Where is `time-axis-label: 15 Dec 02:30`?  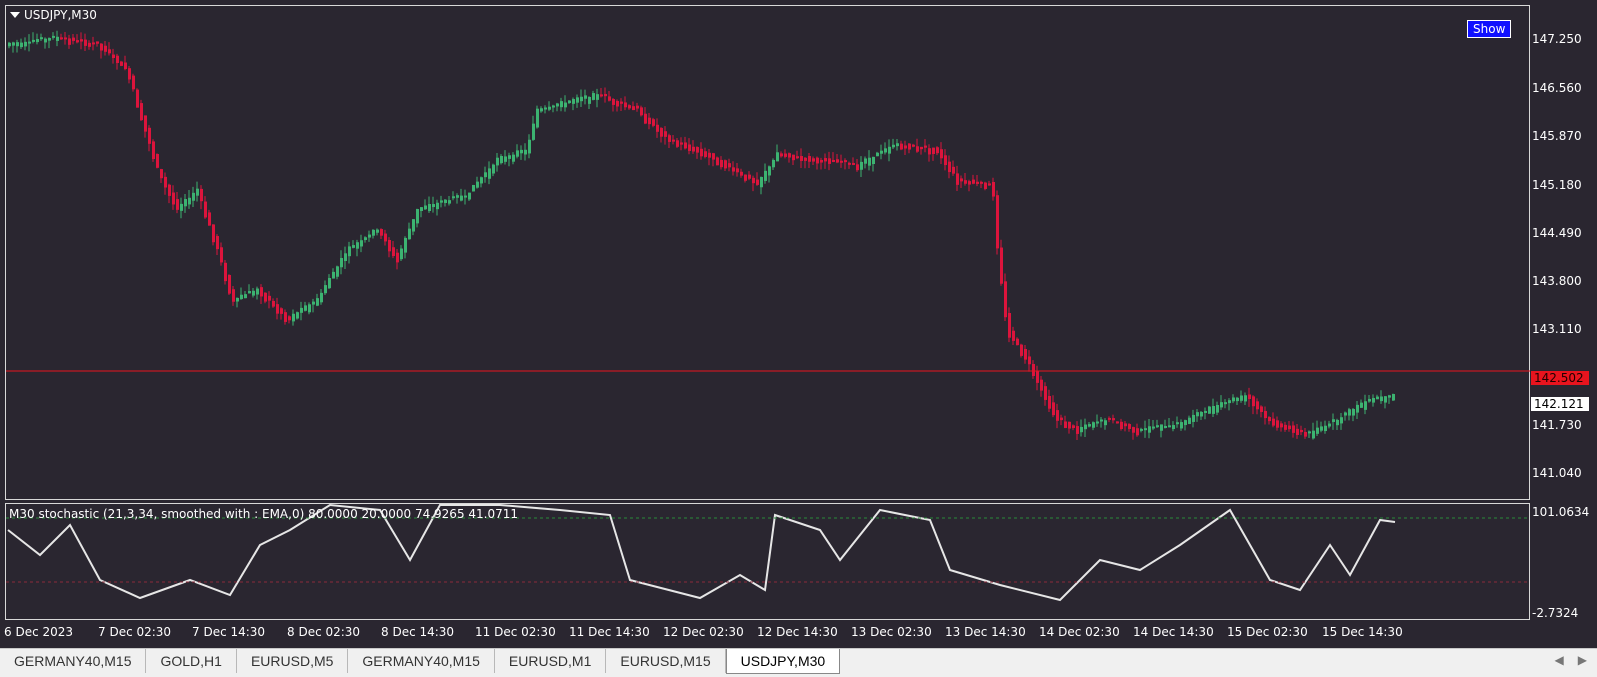
time-axis-label: 15 Dec 02:30 is located at coordinates (1267, 632).